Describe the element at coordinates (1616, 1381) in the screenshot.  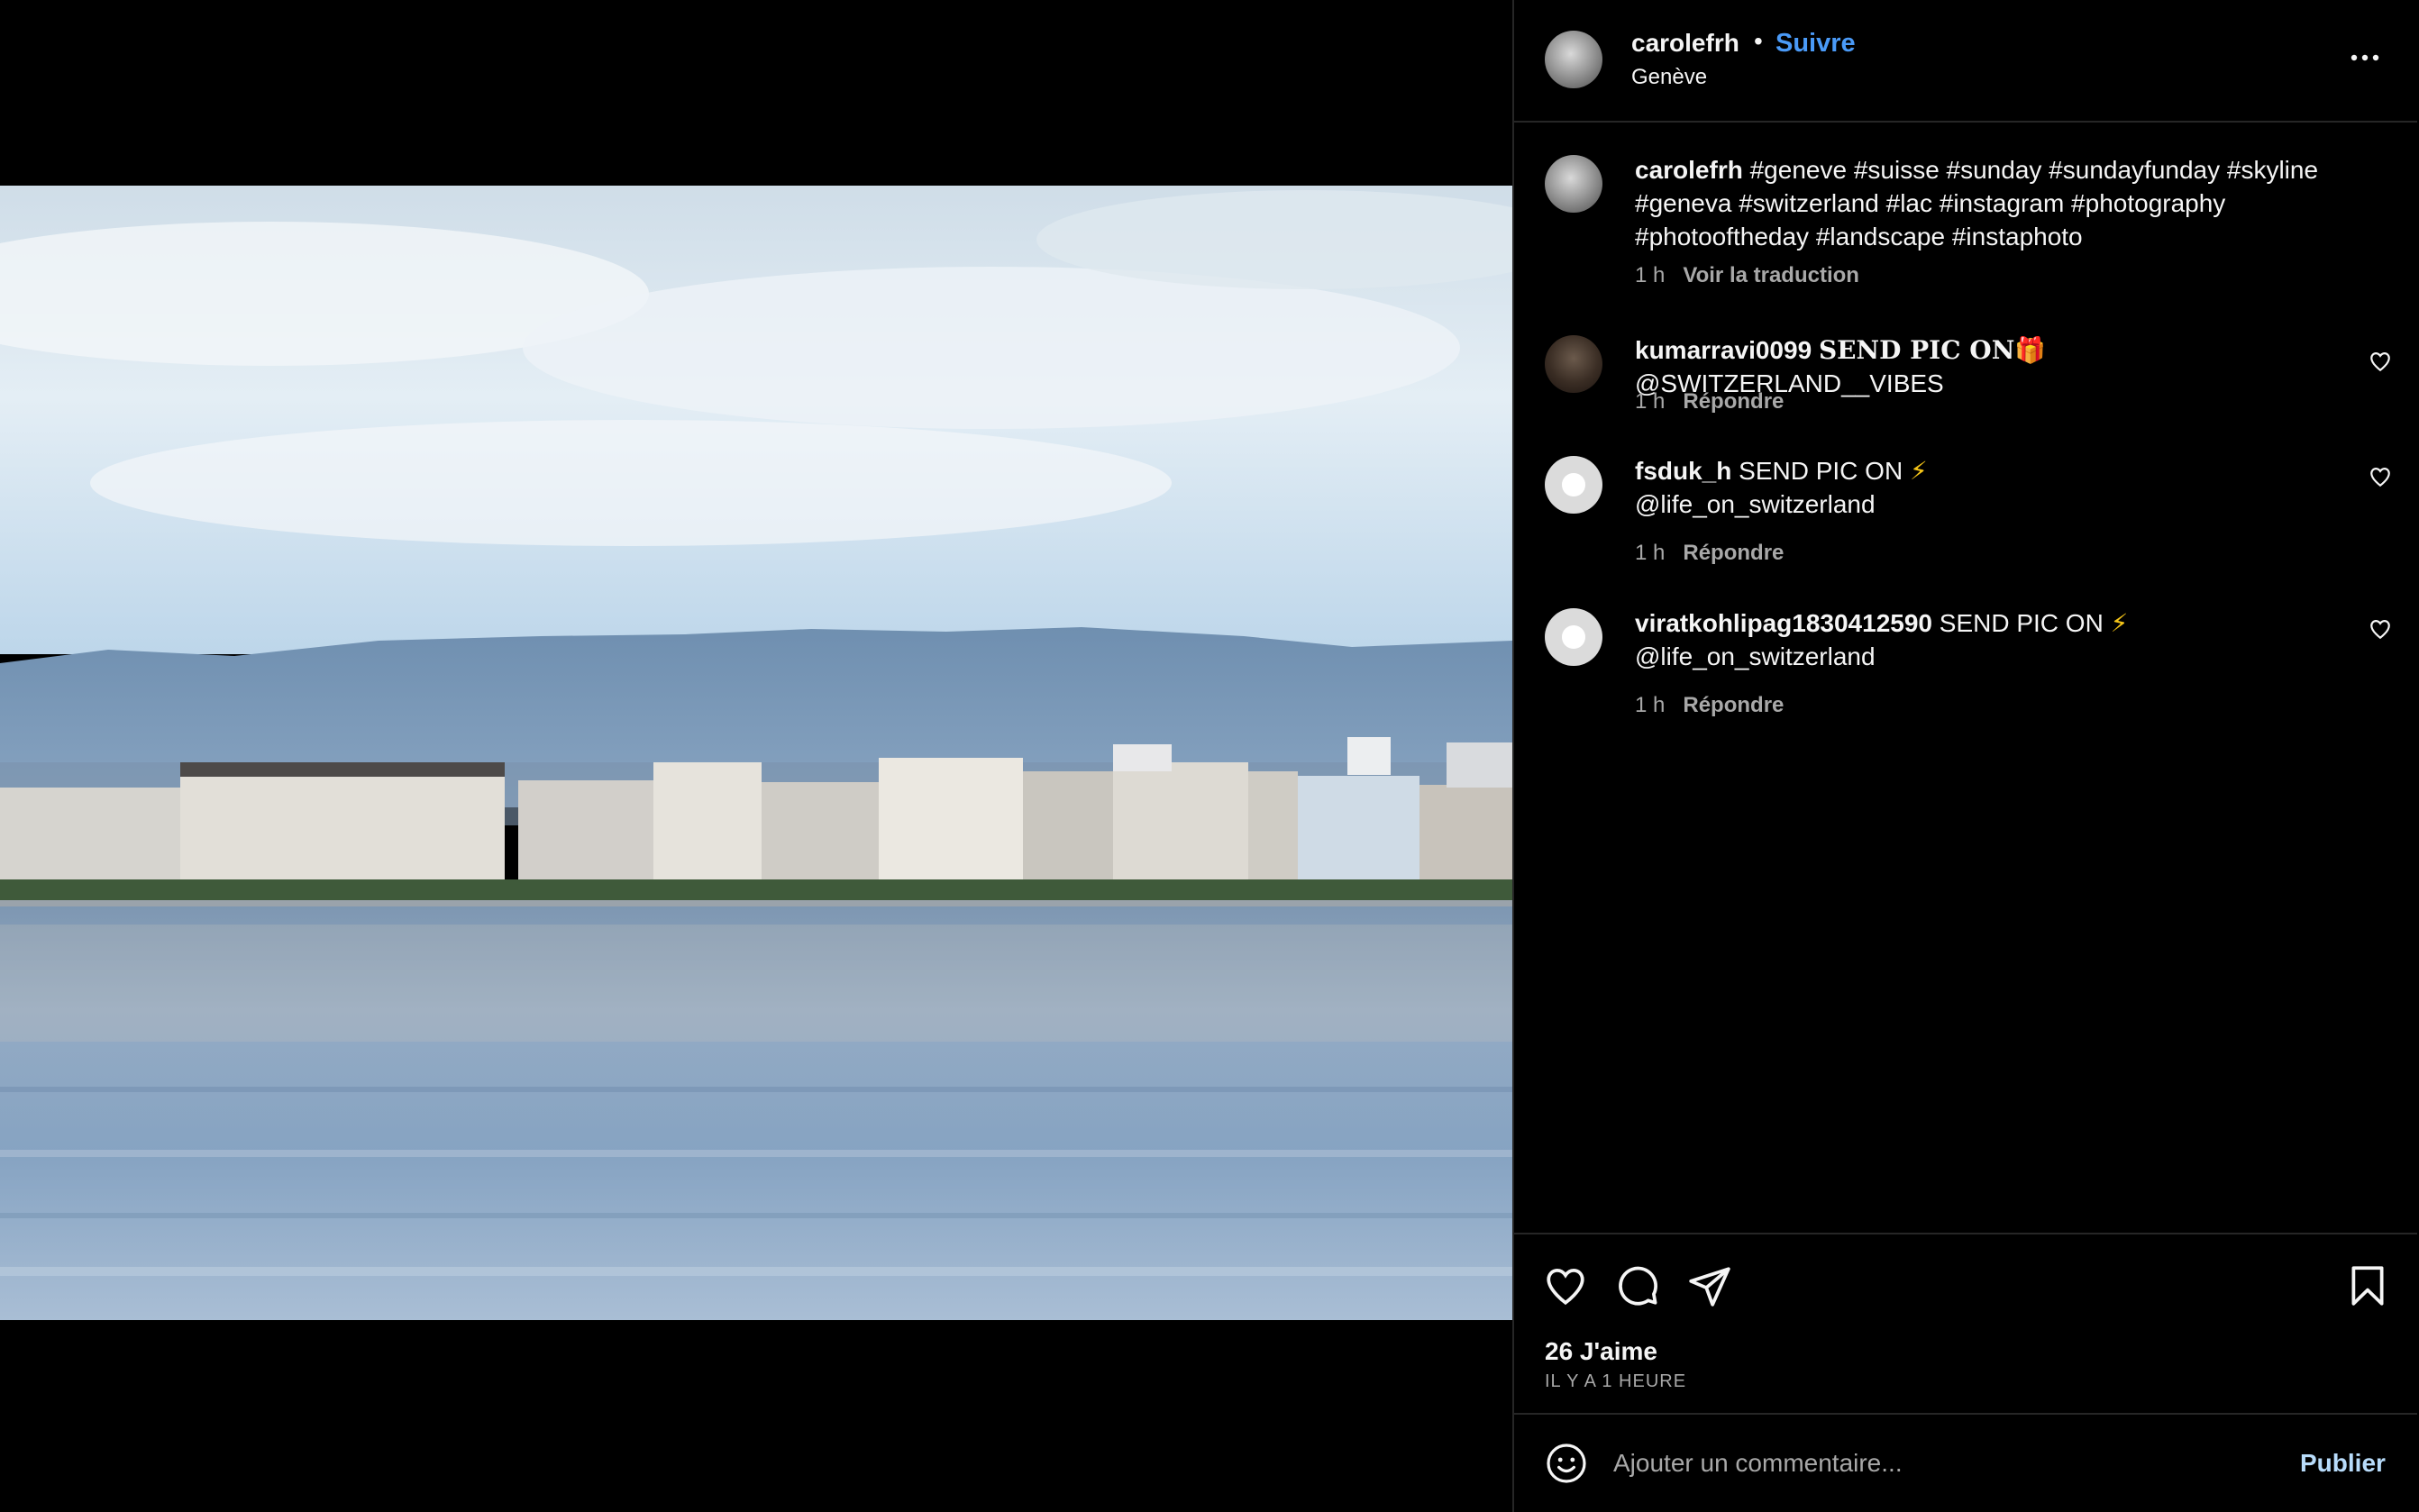
I see `post-timestamp: IL Y A 1 HEURE` at that location.